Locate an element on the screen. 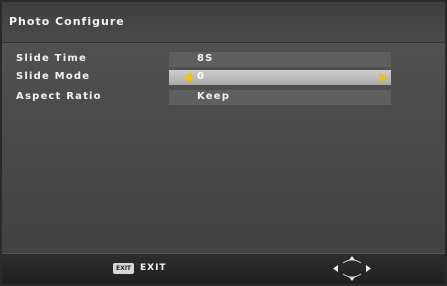 The height and width of the screenshot is (286, 447). slide-mode-value-field: 0 is located at coordinates (280, 77).